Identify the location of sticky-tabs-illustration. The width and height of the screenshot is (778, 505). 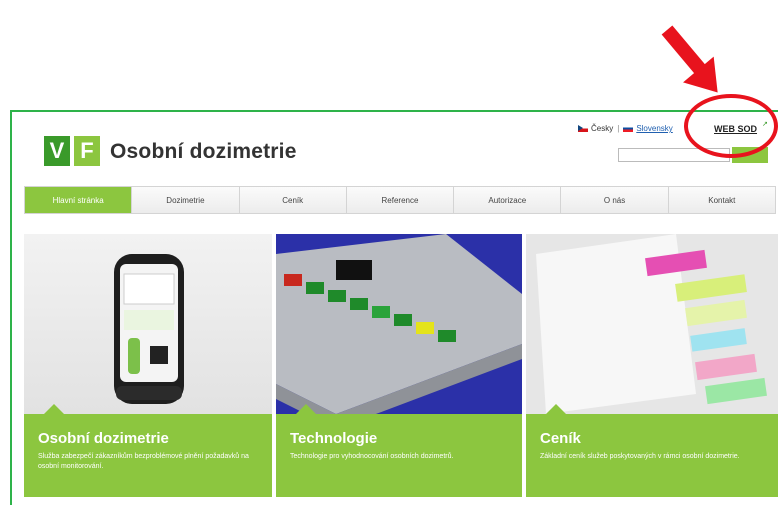
(652, 324).